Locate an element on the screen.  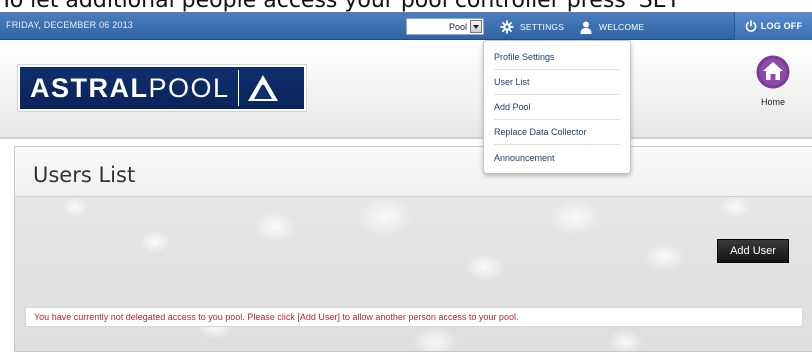
logoff-label: LOG OFF is located at coordinates (781, 26).